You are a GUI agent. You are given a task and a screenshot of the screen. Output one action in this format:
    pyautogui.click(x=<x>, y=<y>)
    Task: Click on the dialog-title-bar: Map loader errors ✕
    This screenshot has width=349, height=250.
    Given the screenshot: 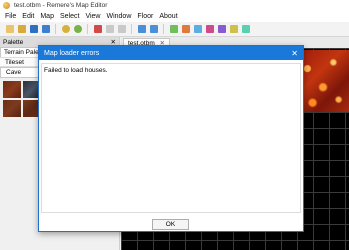 What is the action you would take?
    pyautogui.click(x=171, y=53)
    